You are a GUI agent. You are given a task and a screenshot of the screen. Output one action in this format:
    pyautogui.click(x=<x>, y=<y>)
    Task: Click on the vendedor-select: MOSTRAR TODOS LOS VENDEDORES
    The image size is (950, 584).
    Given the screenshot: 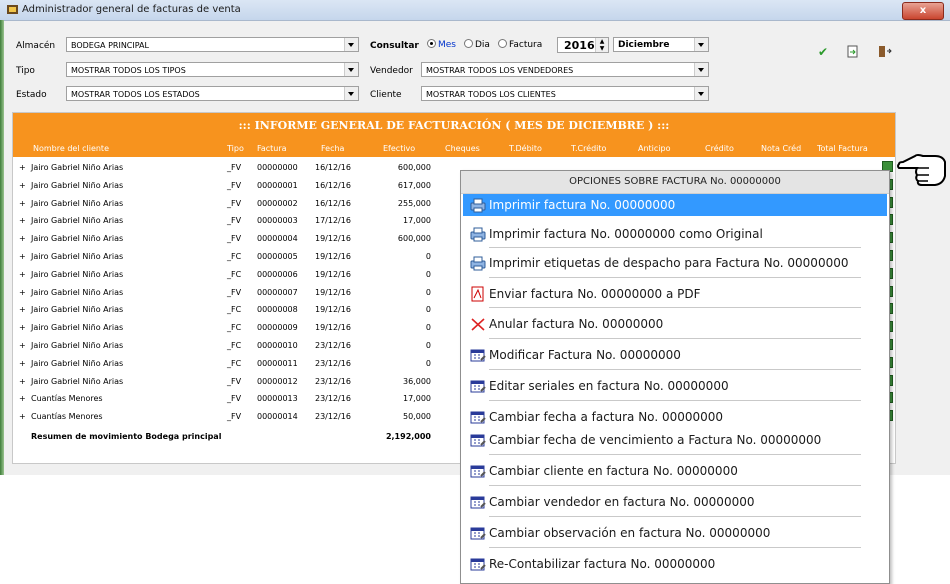 What is the action you would take?
    pyautogui.click(x=565, y=69)
    